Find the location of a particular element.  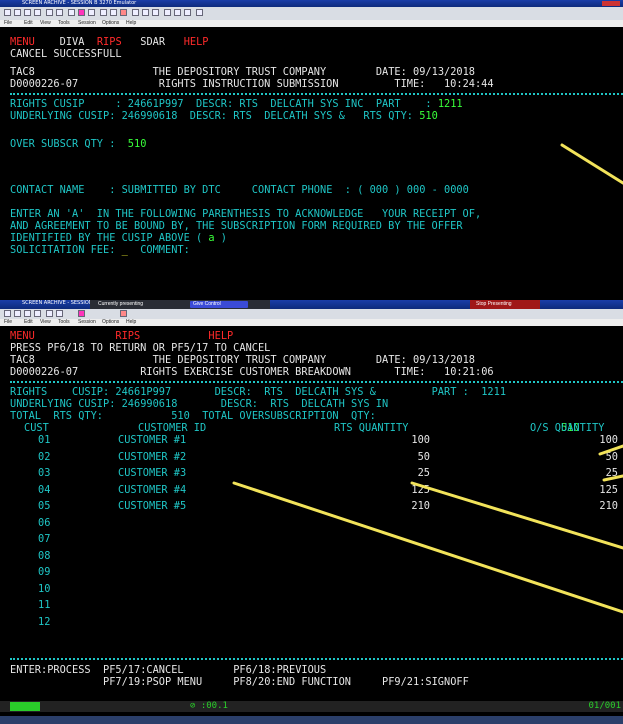

os-quantity-field: 25 is located at coordinates (612, 473).